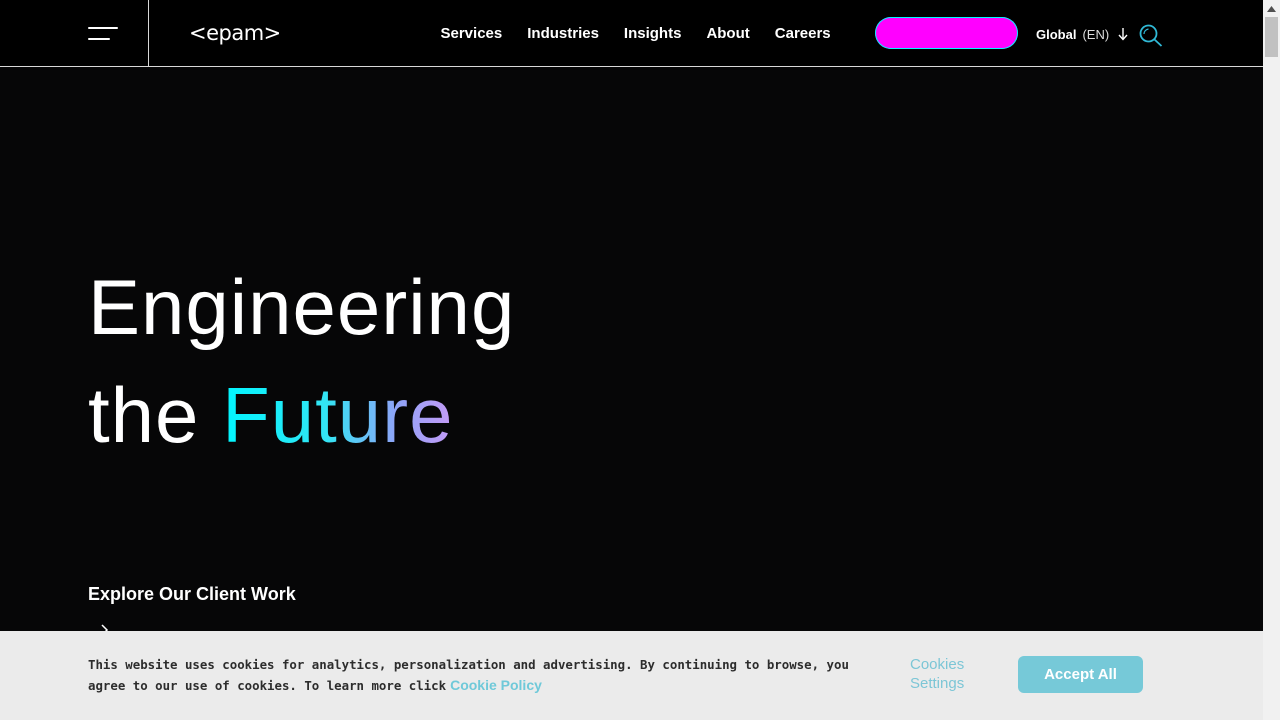  What do you see at coordinates (471, 33) in the screenshot?
I see `nav-services: Services` at bounding box center [471, 33].